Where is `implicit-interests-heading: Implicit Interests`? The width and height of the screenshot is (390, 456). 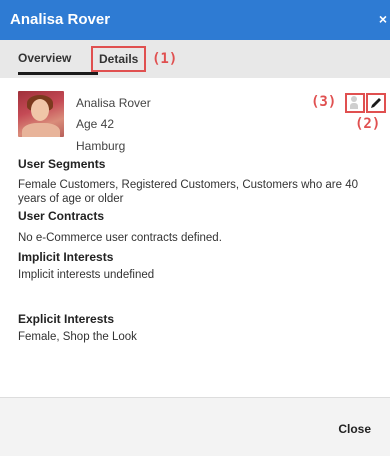 implicit-interests-heading: Implicit Interests is located at coordinates (66, 257).